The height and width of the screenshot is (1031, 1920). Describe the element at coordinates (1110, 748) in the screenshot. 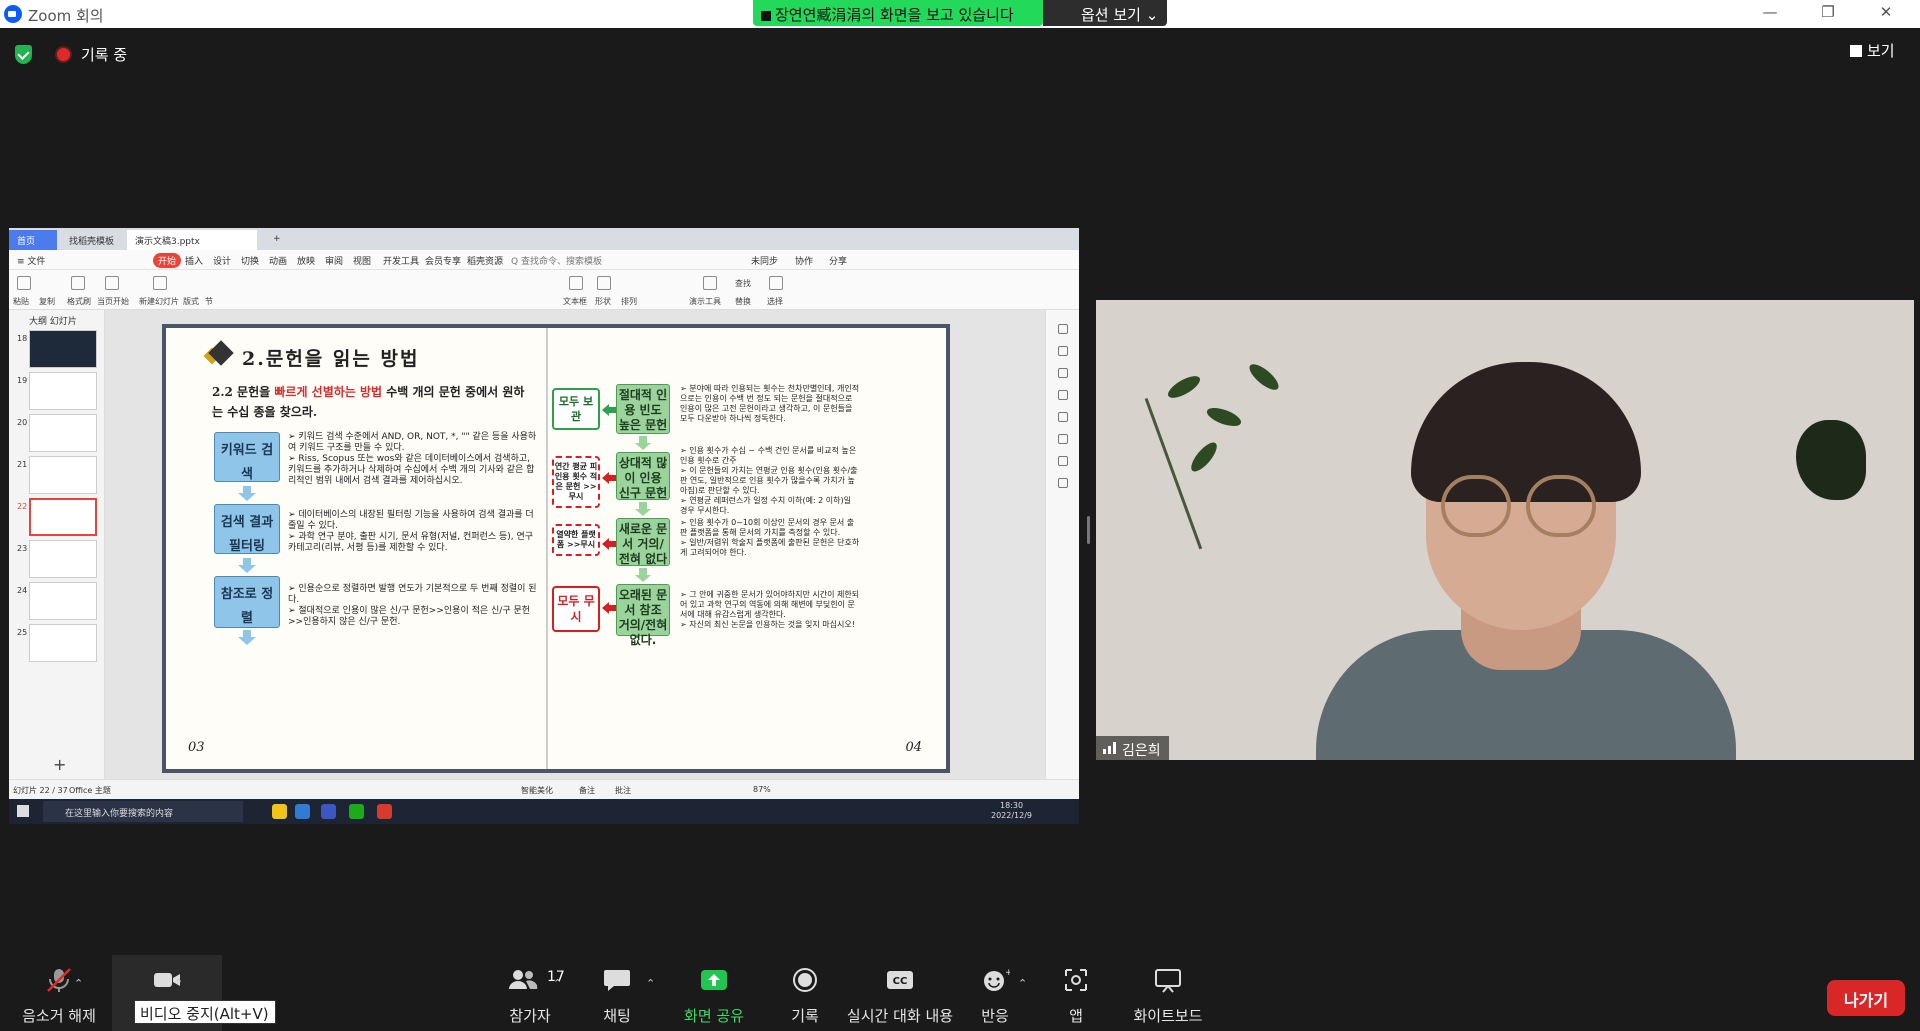

I see `signal-bars-icon` at that location.